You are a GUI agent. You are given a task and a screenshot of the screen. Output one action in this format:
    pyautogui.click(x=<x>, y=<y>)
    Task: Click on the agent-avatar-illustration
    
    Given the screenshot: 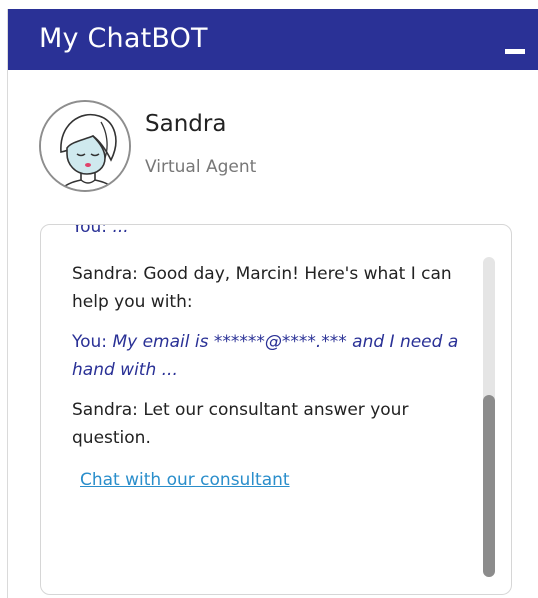 What is the action you would take?
    pyautogui.click(x=85, y=146)
    